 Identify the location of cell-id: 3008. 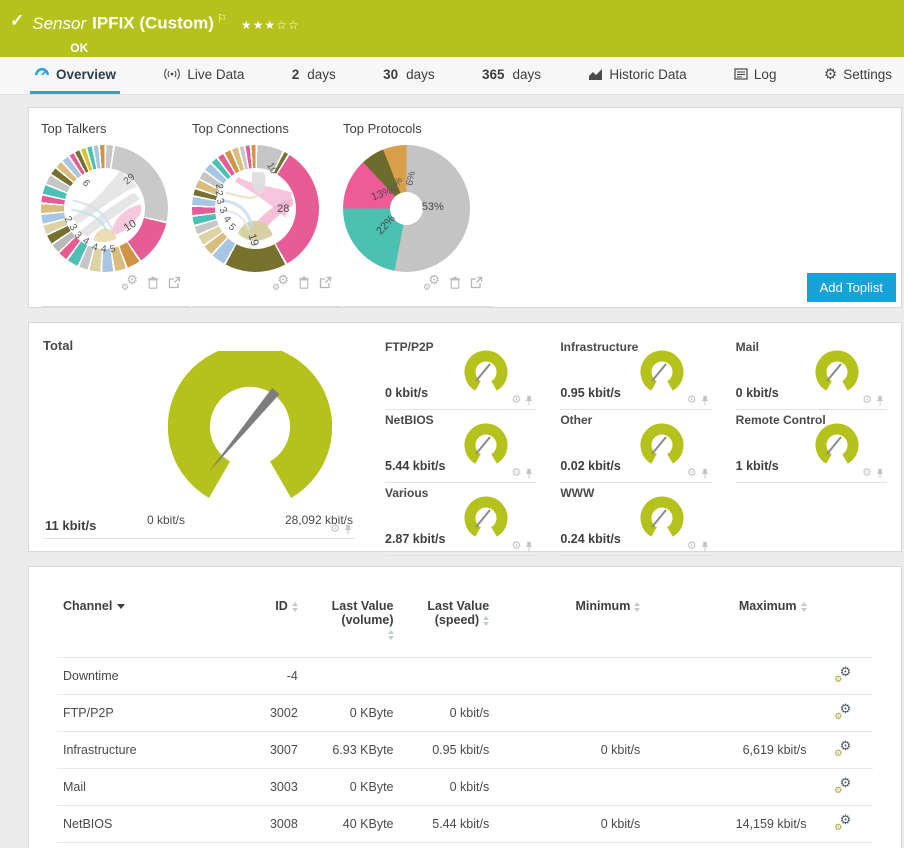
(273, 824).